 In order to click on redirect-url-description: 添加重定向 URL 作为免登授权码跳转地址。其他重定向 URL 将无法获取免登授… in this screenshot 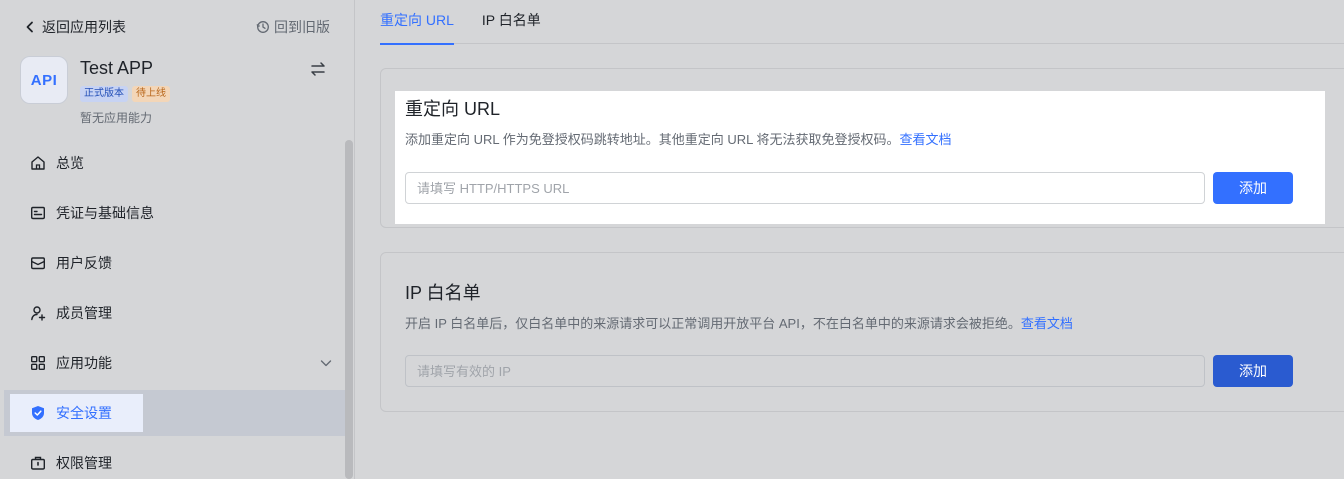, I will do `click(678, 138)`.